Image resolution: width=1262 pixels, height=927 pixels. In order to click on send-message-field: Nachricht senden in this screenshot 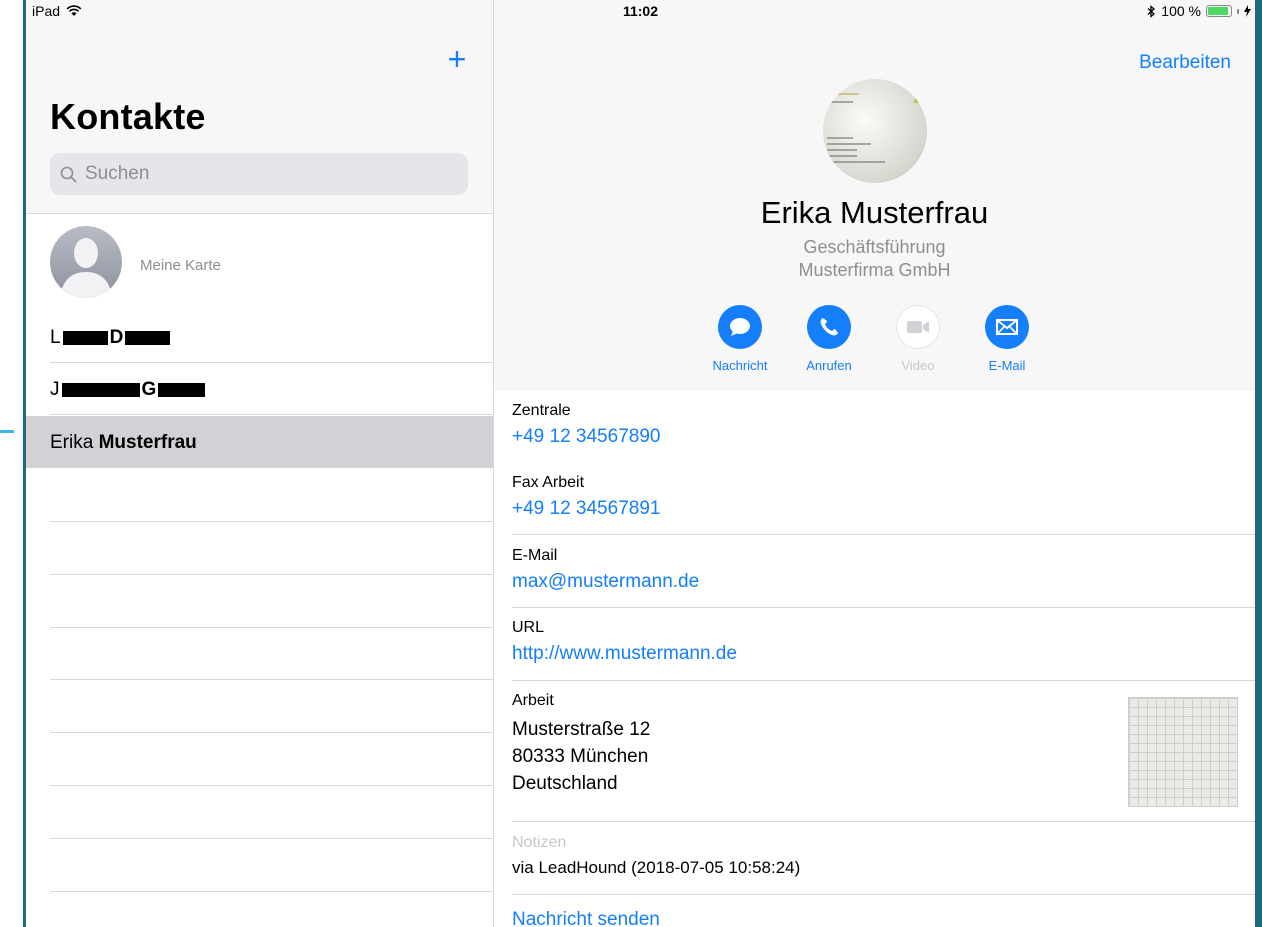, I will do `click(883, 918)`.